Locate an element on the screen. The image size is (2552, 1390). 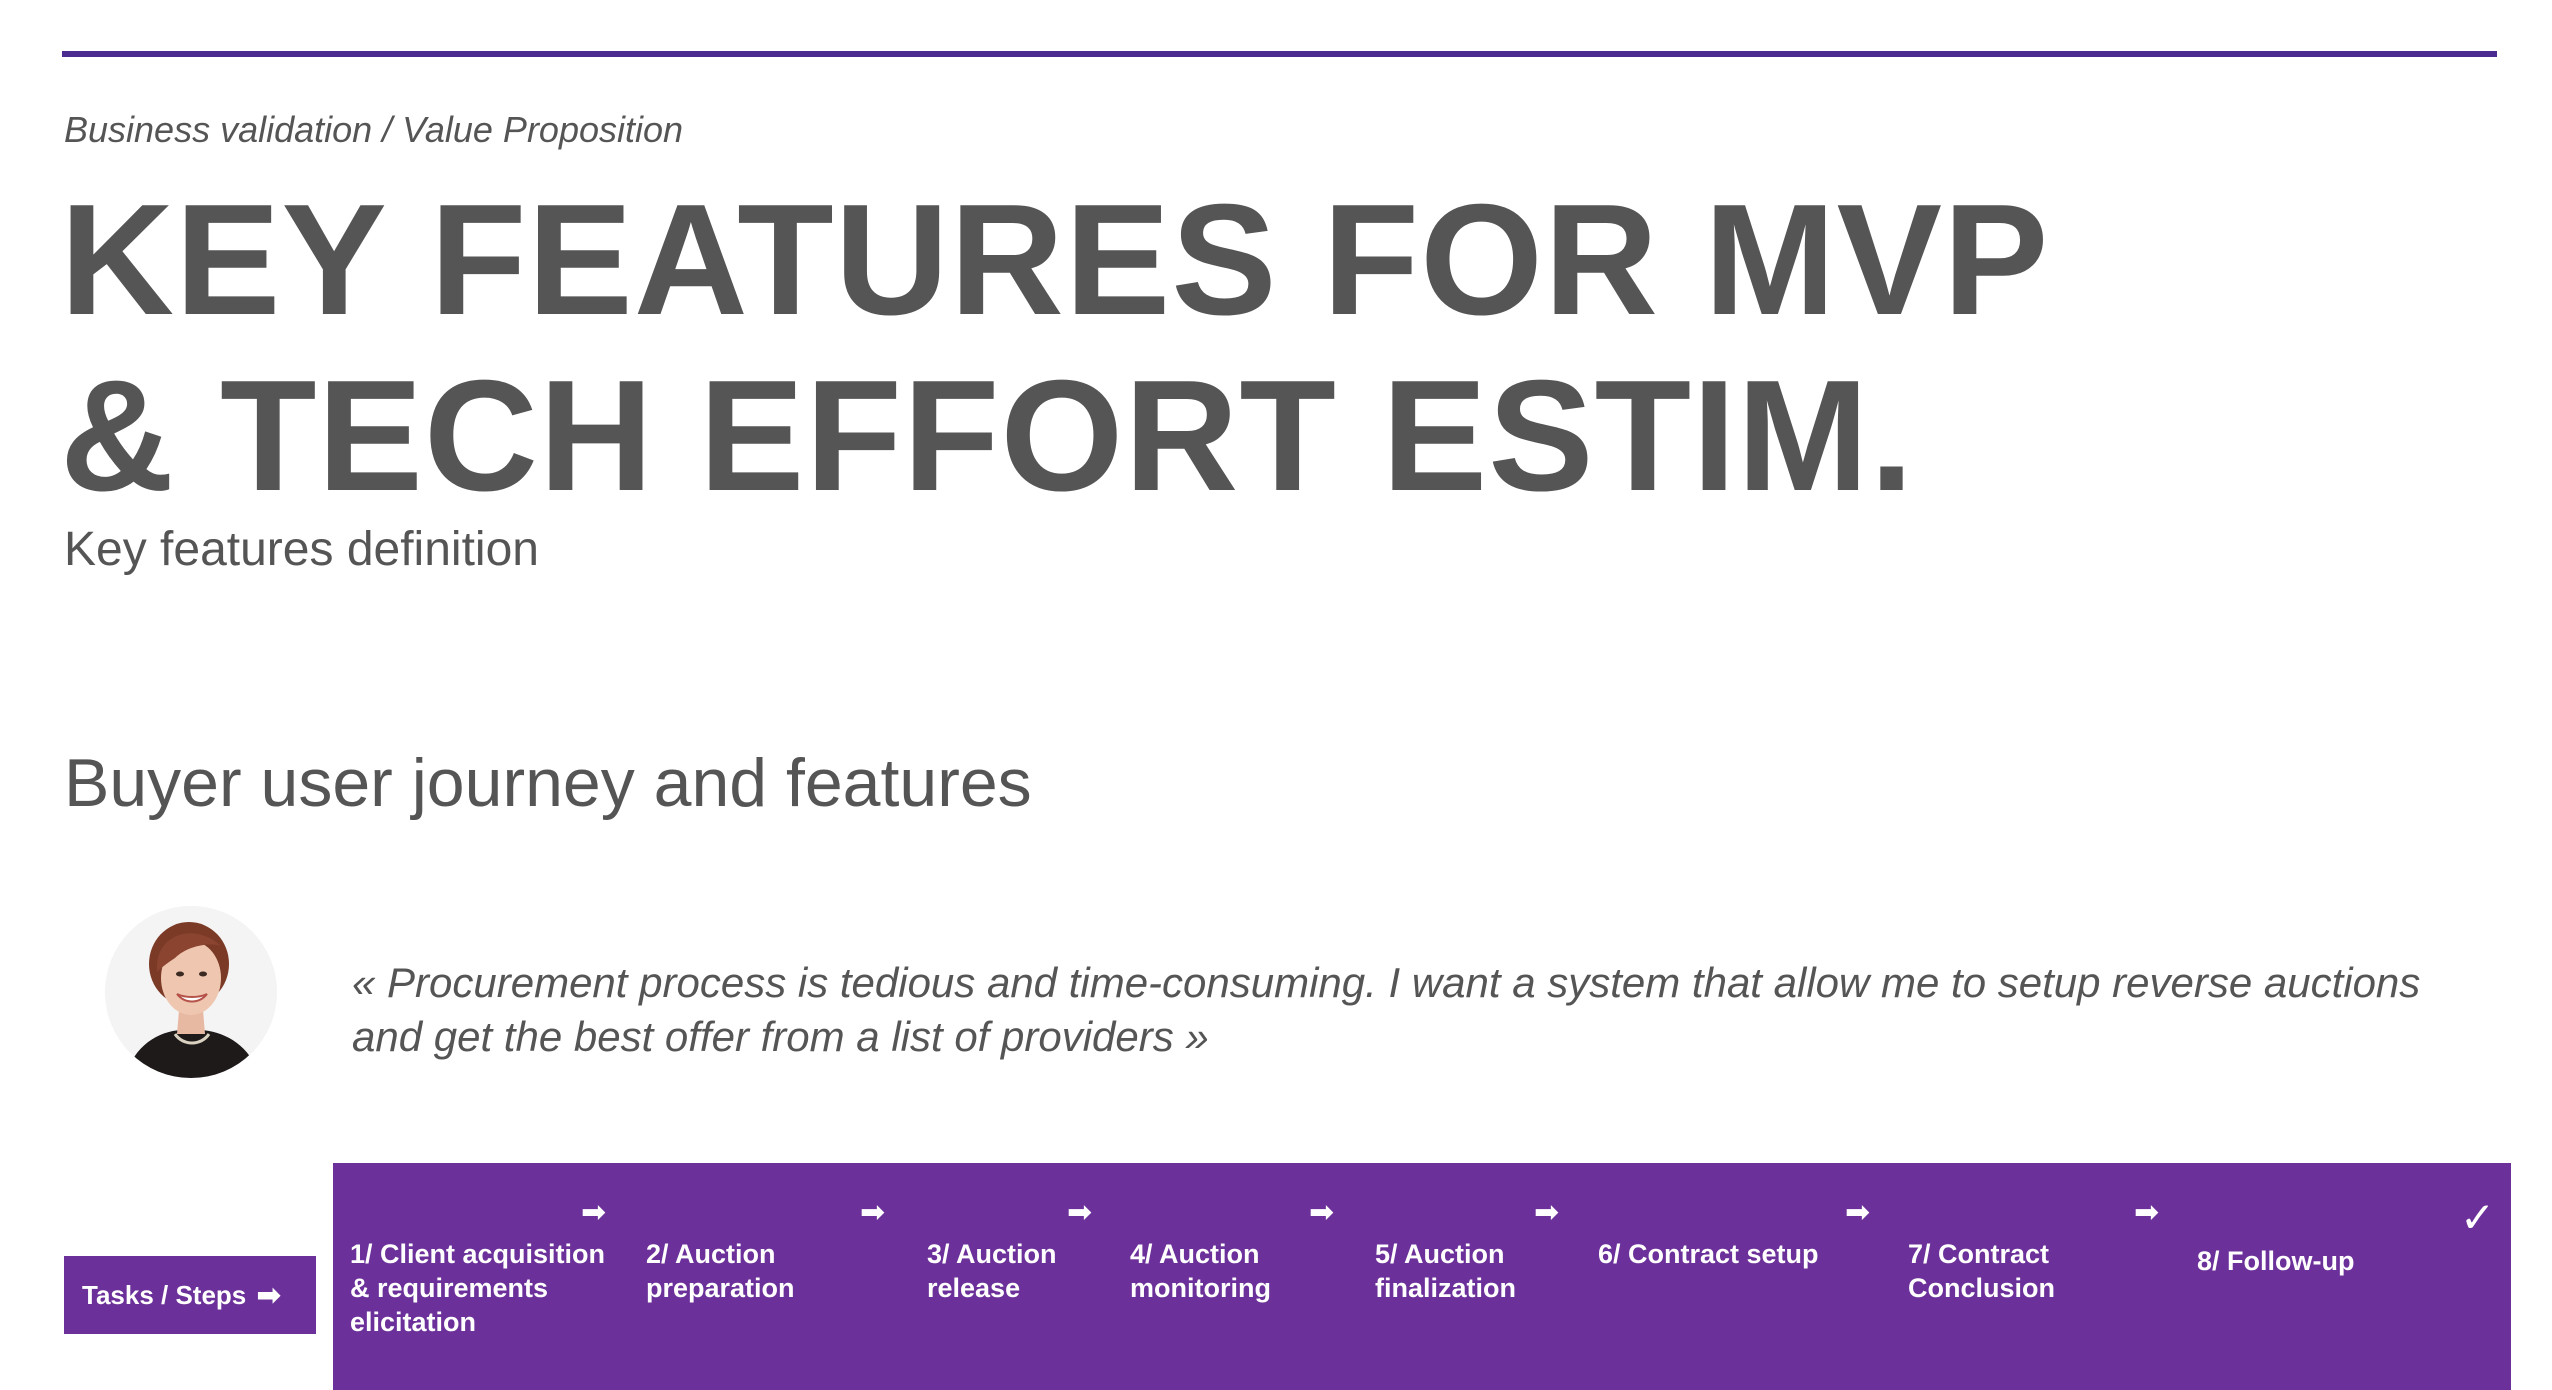
page-title-line-2: & TECH EFFORT ESTIM. is located at coordinates (987, 436).